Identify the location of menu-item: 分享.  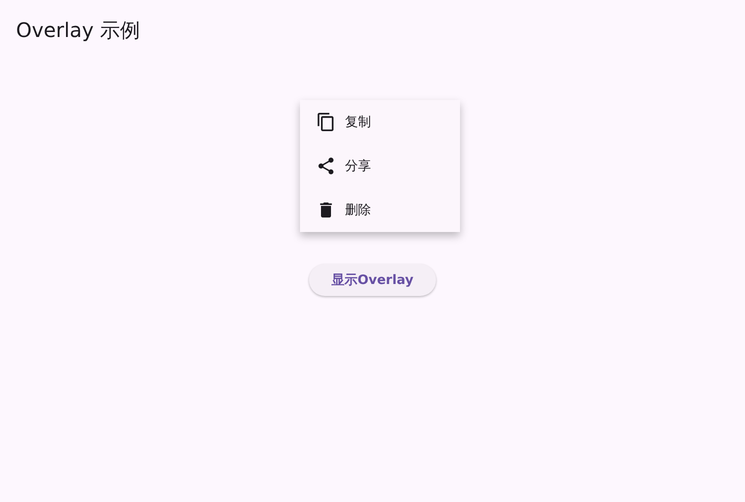
(380, 166).